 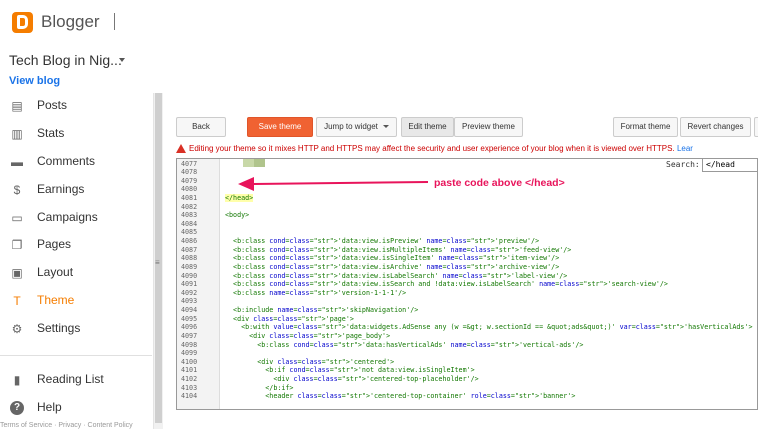 I want to click on search-label: Search:, so click(x=683, y=164).